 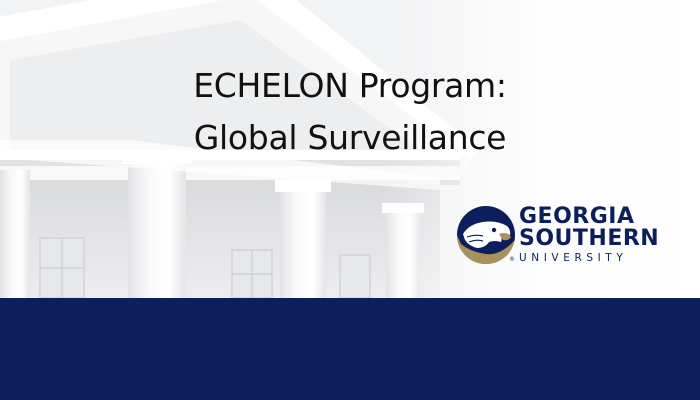 I want to click on university-logo: ® GEORGIA SOUTHERN UNIVERSITY, so click(x=565, y=239).